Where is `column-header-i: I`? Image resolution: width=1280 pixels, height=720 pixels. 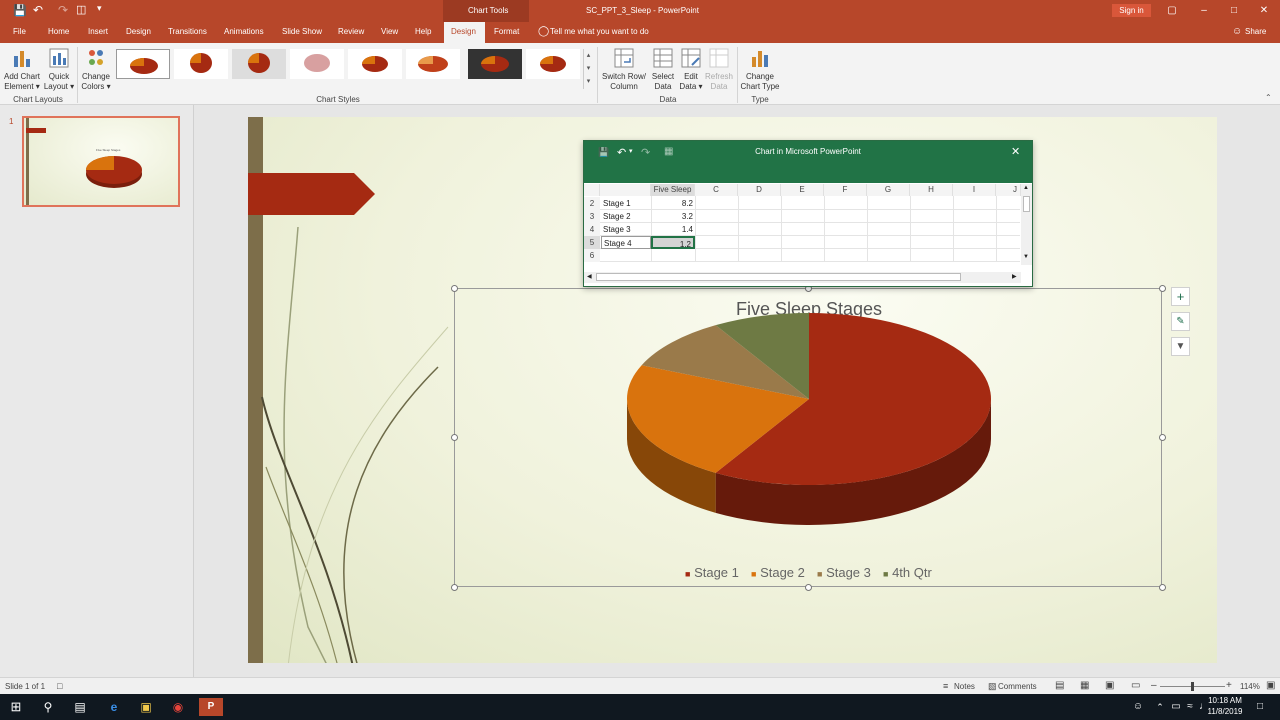 column-header-i: I is located at coordinates (974, 190).